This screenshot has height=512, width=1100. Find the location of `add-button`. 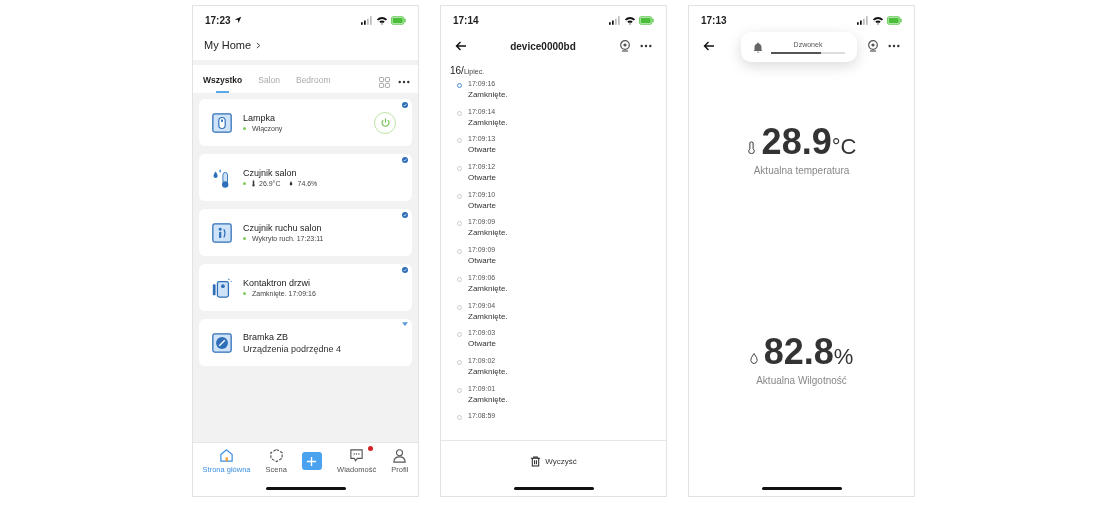

add-button is located at coordinates (311, 461).